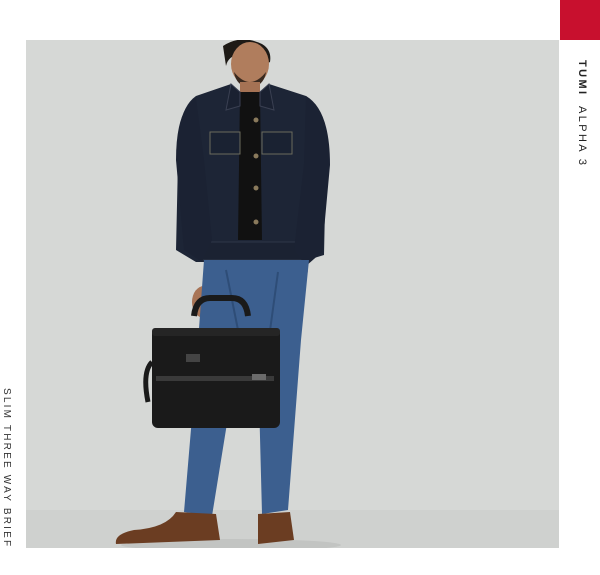  I want to click on jacket-waistband, so click(256, 251).